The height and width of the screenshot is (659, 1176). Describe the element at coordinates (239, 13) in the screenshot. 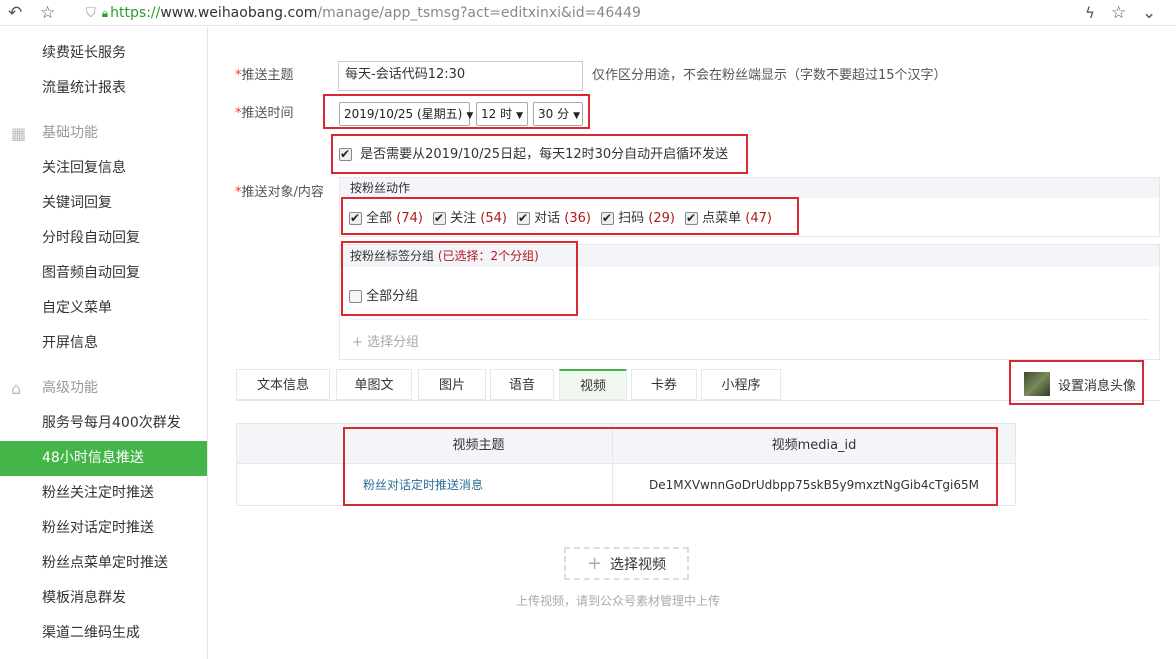

I see `url-host: www.weihaobang.com` at that location.